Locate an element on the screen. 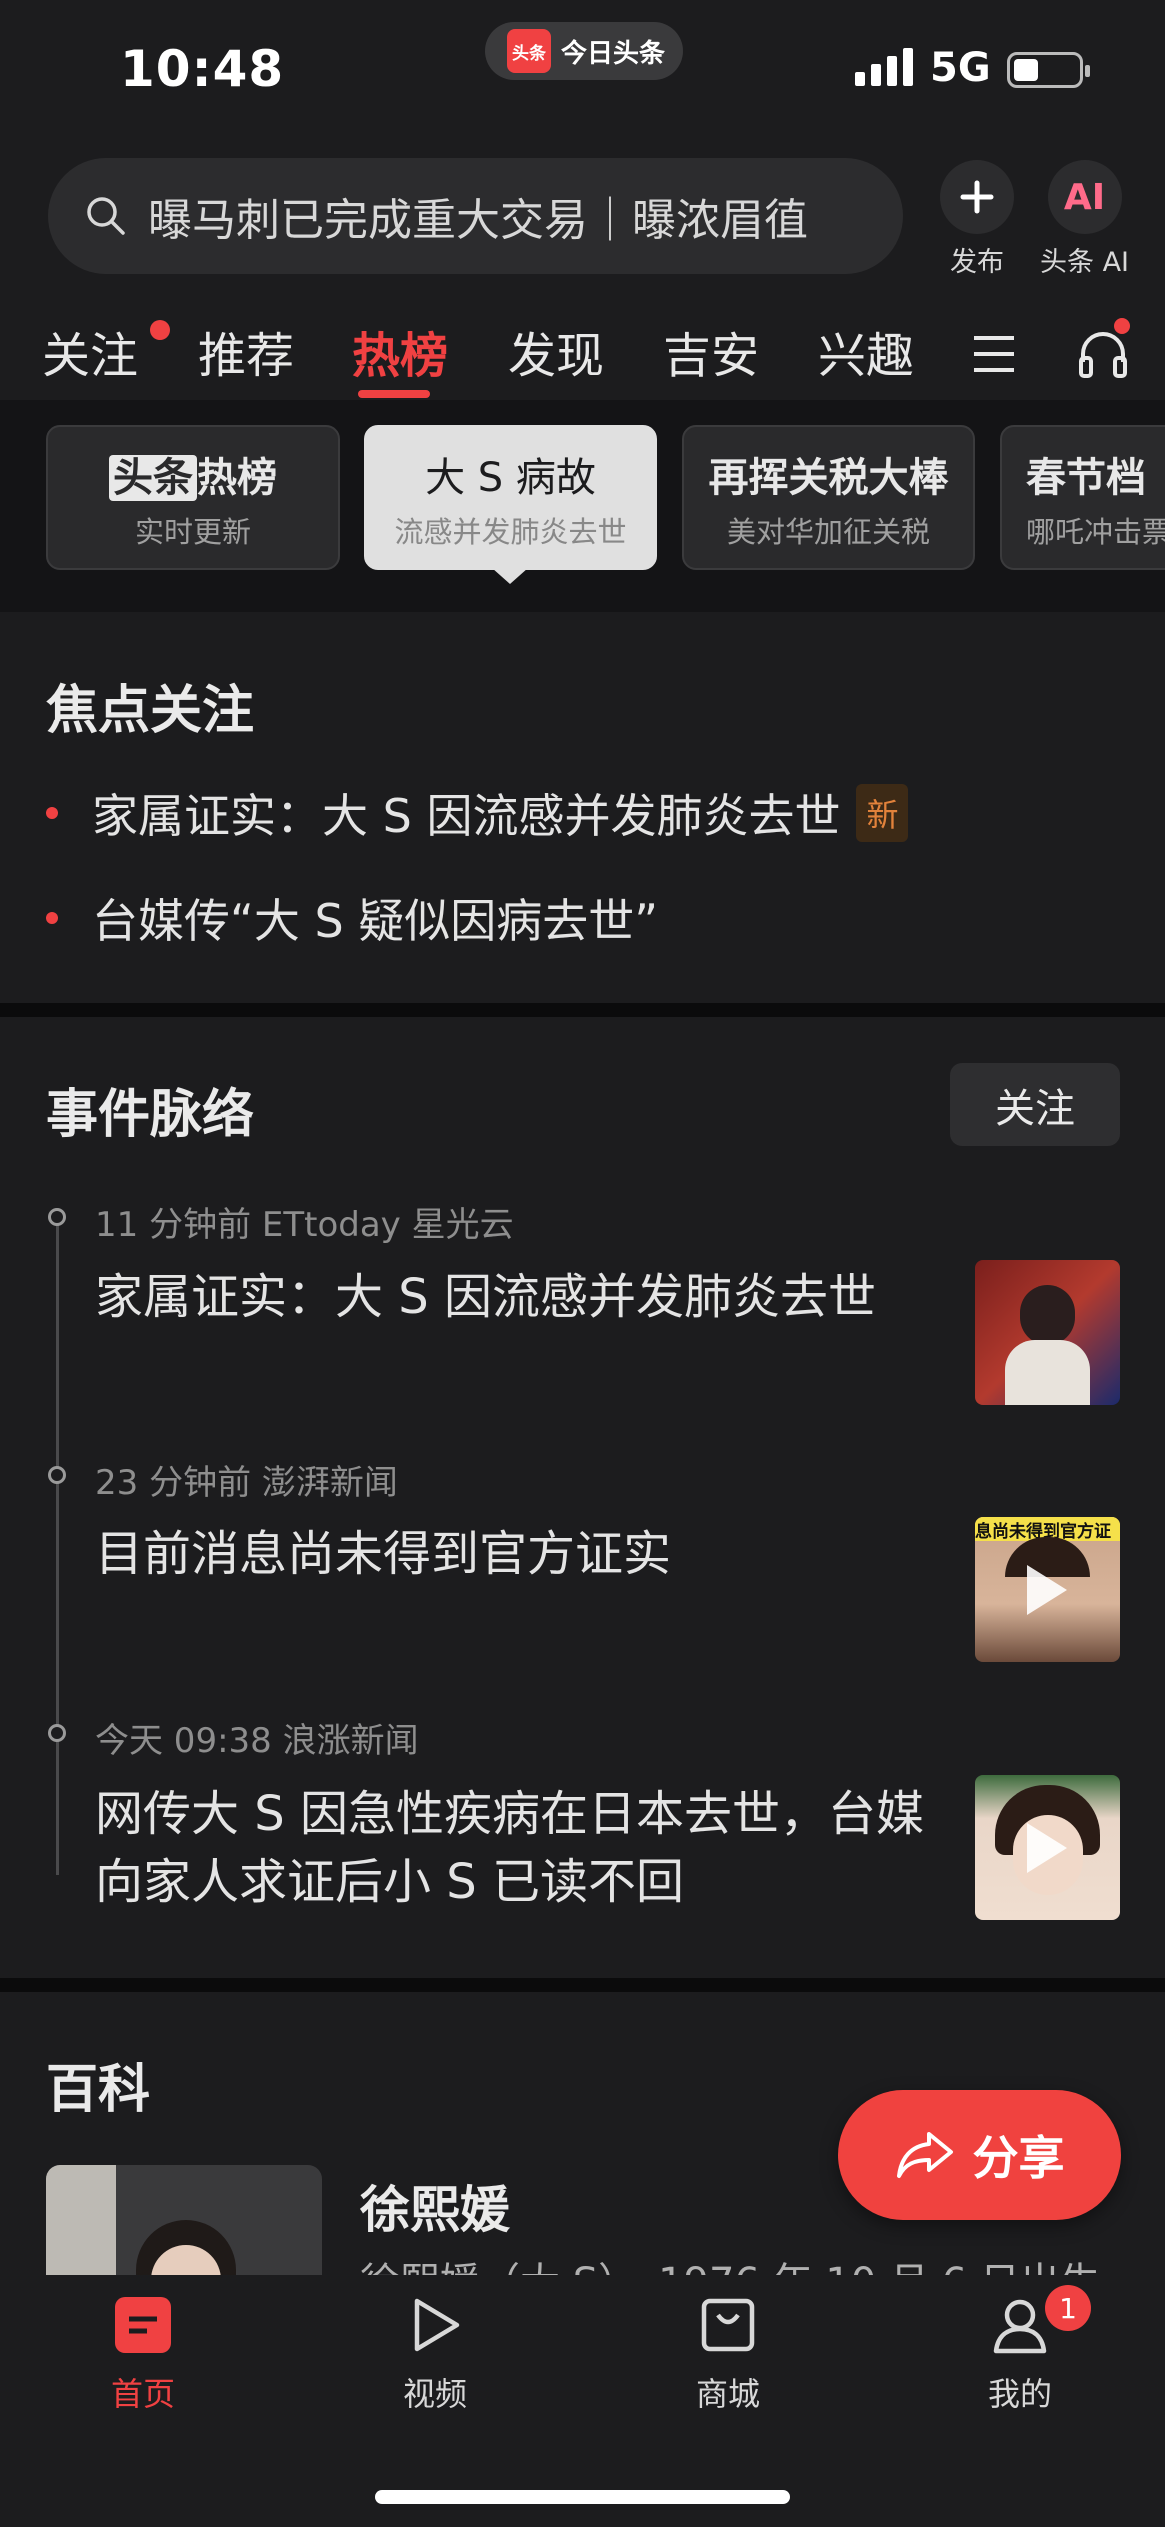 This screenshot has height=2527, width=1165. focus-item-text: 家属证实：大 S 因流感并发肺炎去世 is located at coordinates (466, 816).